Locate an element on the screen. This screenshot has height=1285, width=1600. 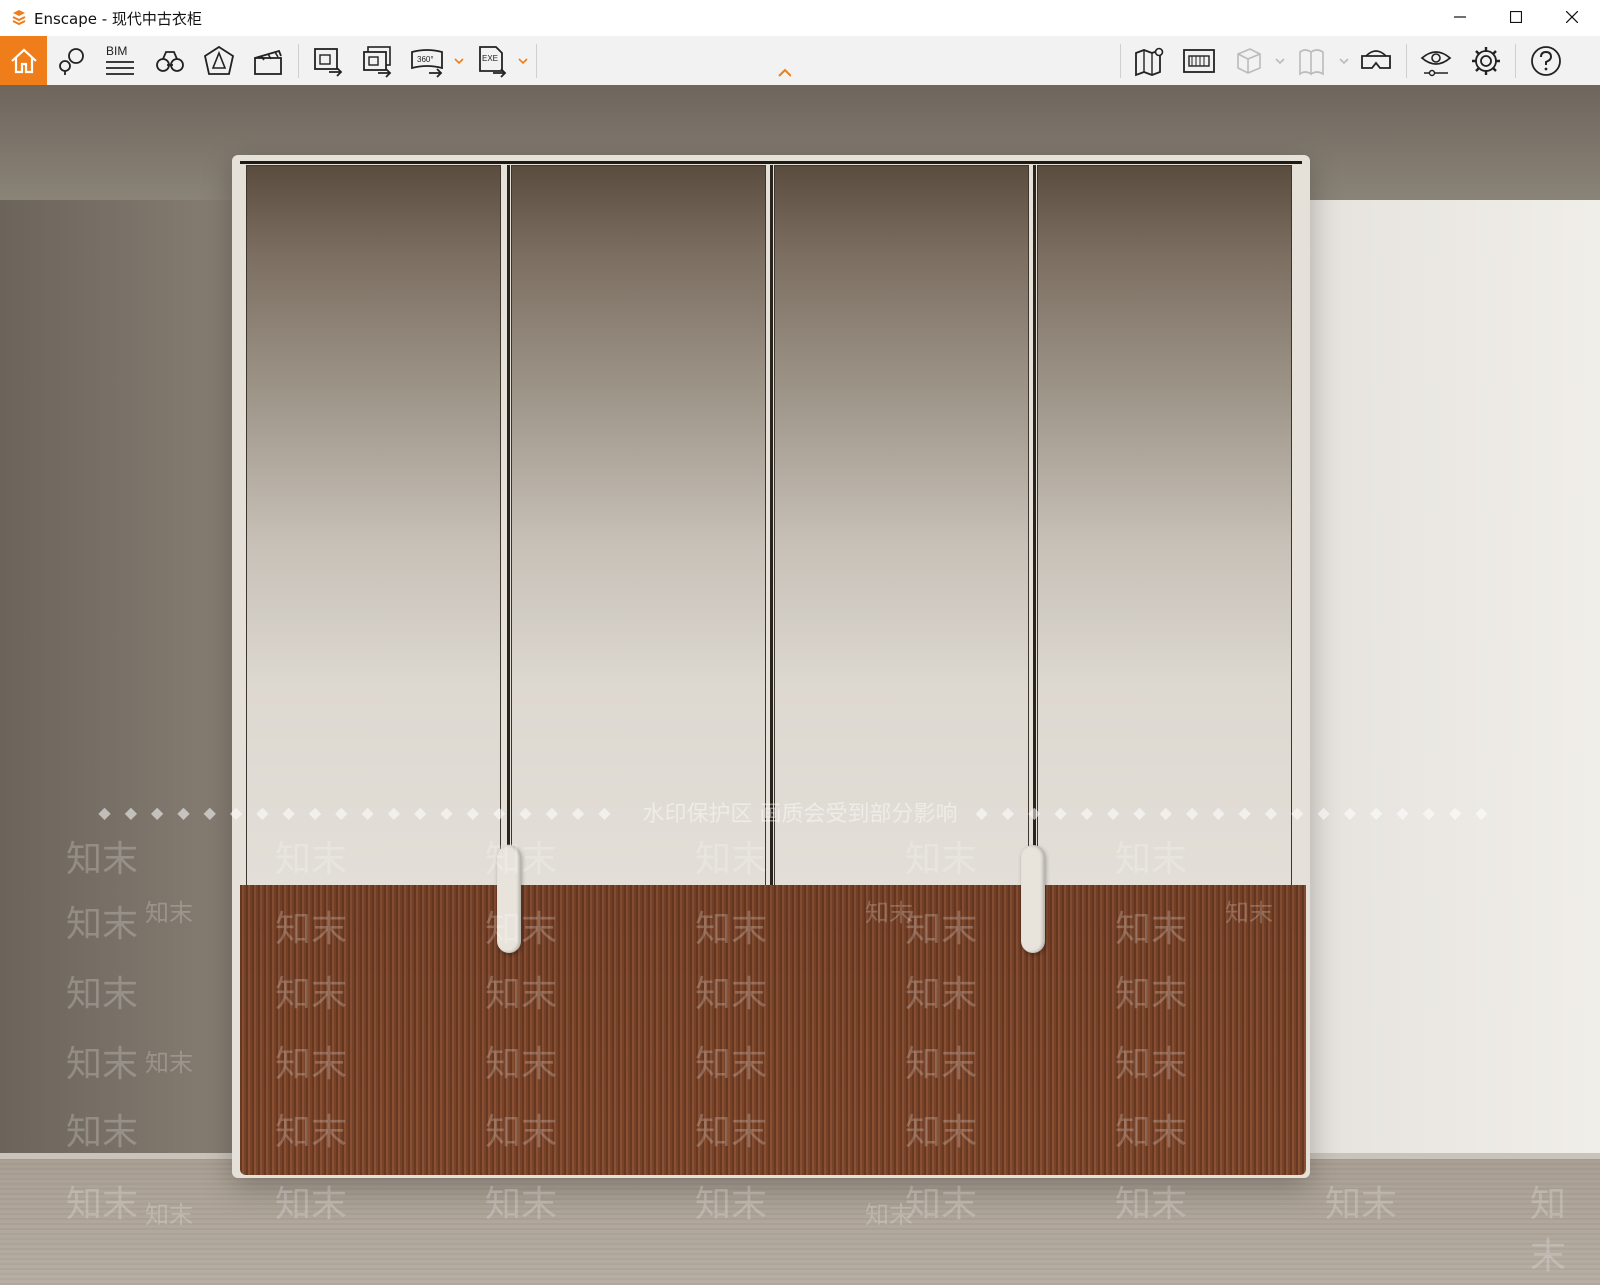
batch-render-icon is located at coordinates (377, 62).